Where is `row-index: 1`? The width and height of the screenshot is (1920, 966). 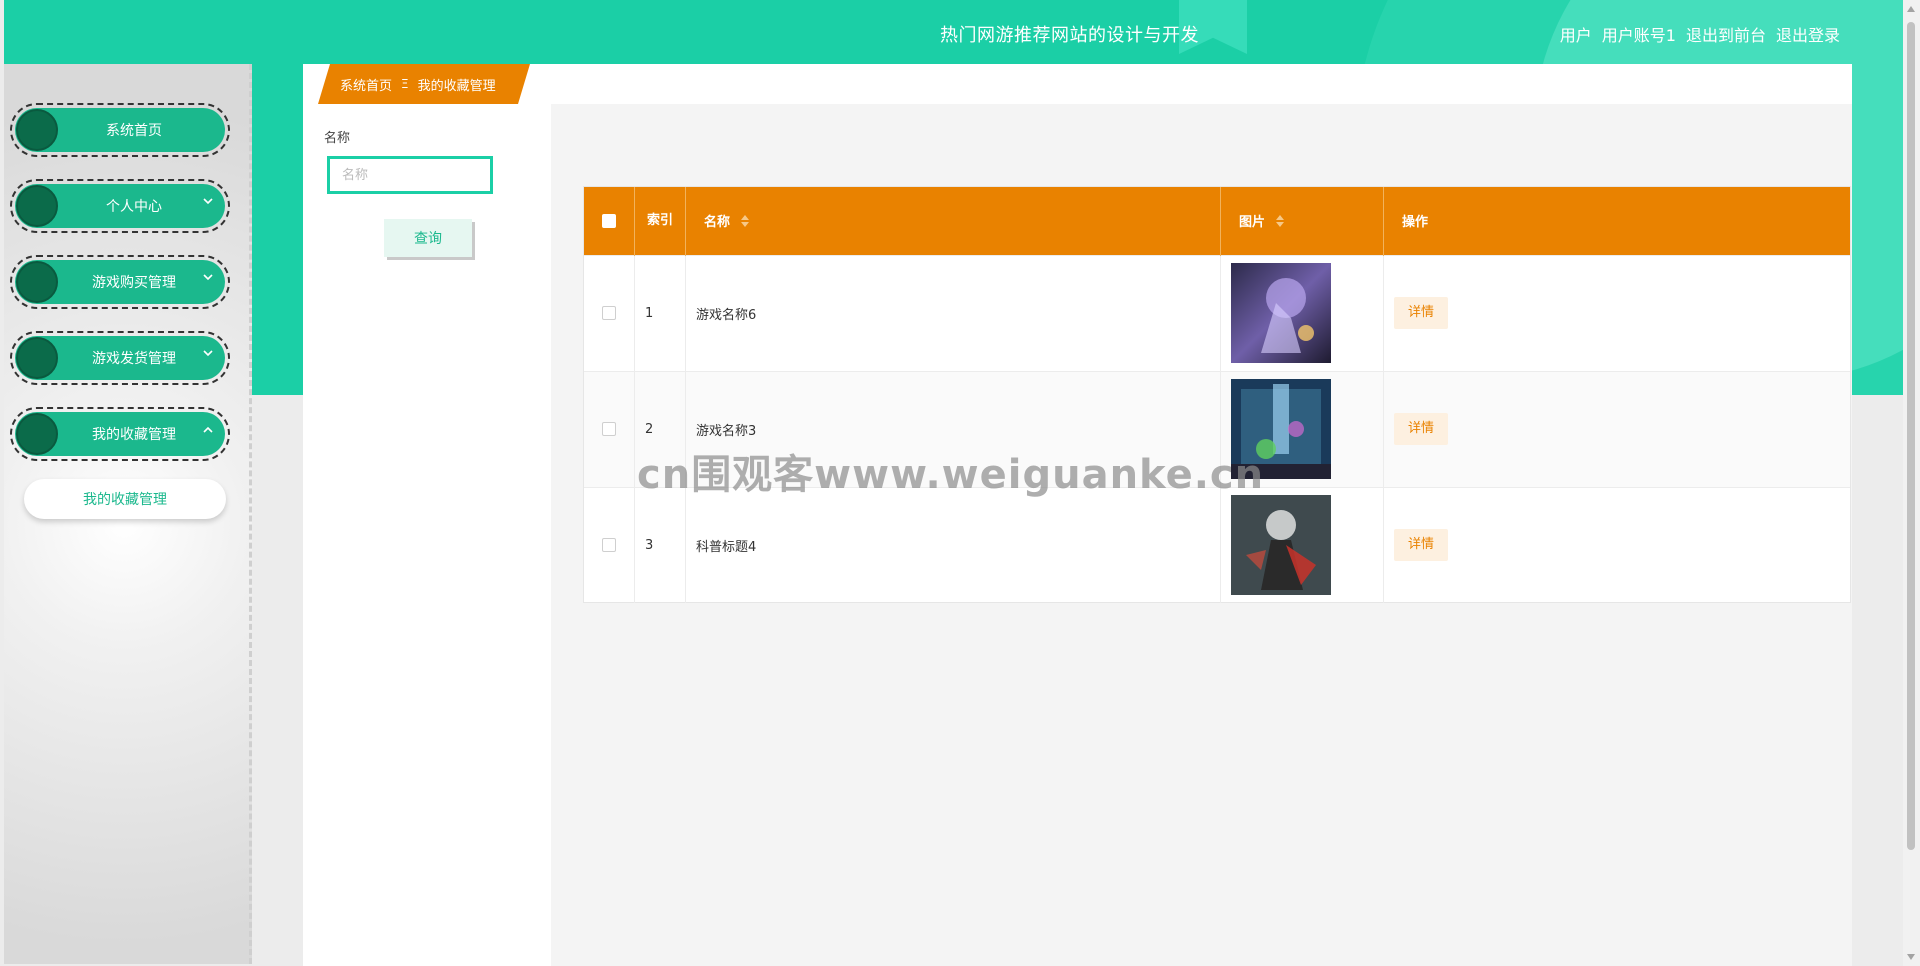
row-index: 1 is located at coordinates (660, 313).